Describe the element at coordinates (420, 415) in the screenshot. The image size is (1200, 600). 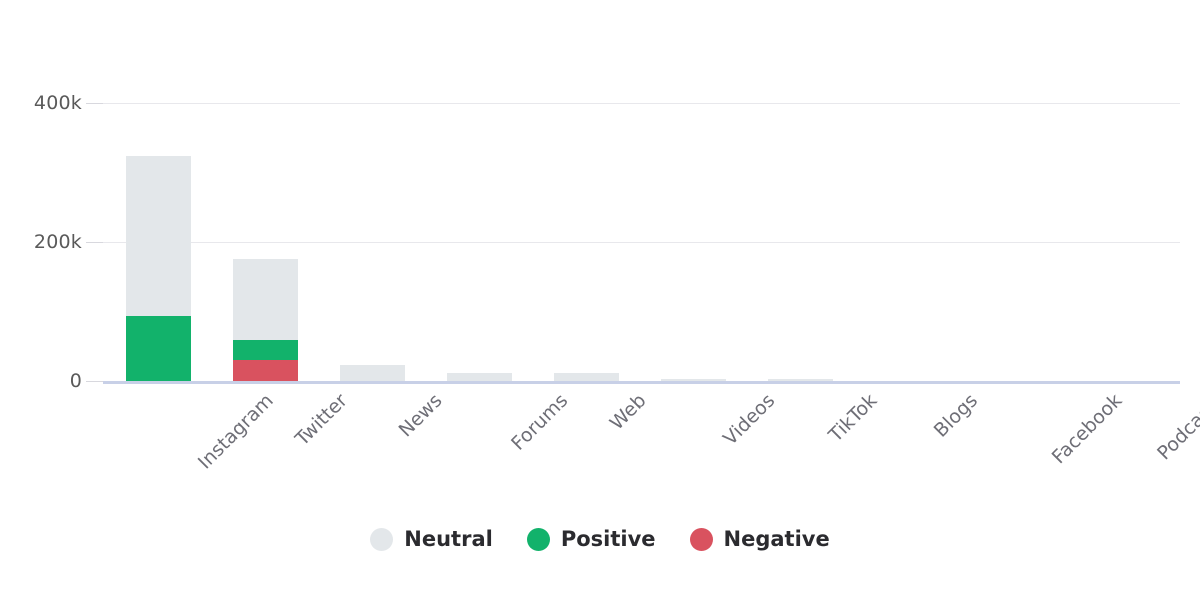
I see `x-tick-label: News` at that location.